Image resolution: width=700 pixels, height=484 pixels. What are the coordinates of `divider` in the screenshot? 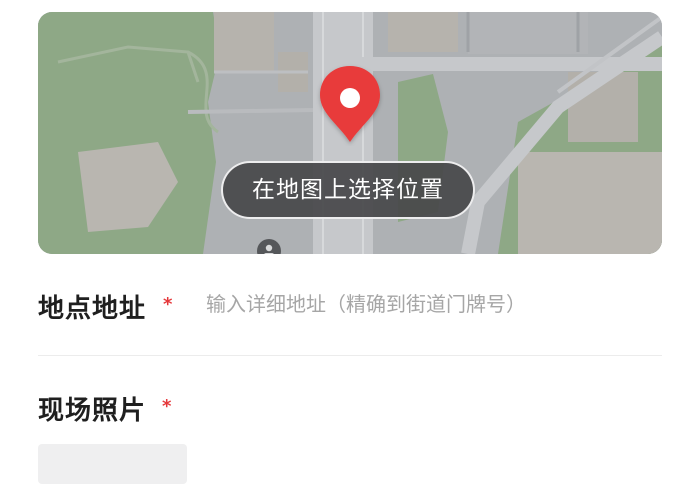 It's located at (350, 355).